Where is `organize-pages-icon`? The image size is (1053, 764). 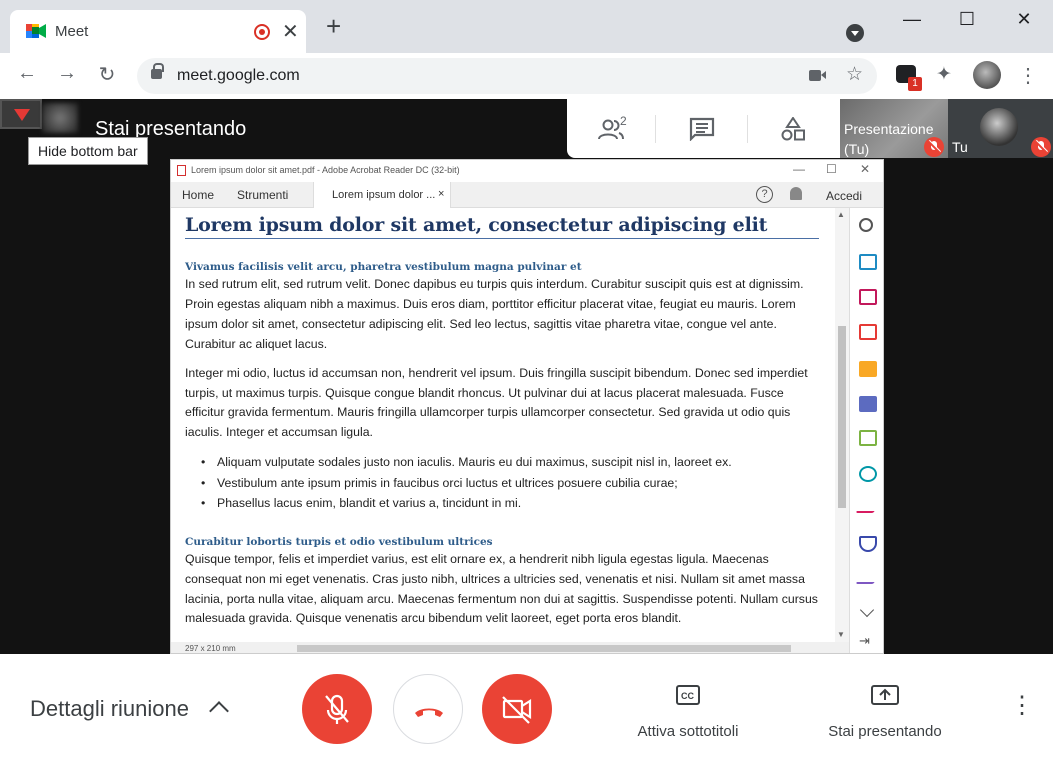
organize-pages-icon is located at coordinates (868, 297).